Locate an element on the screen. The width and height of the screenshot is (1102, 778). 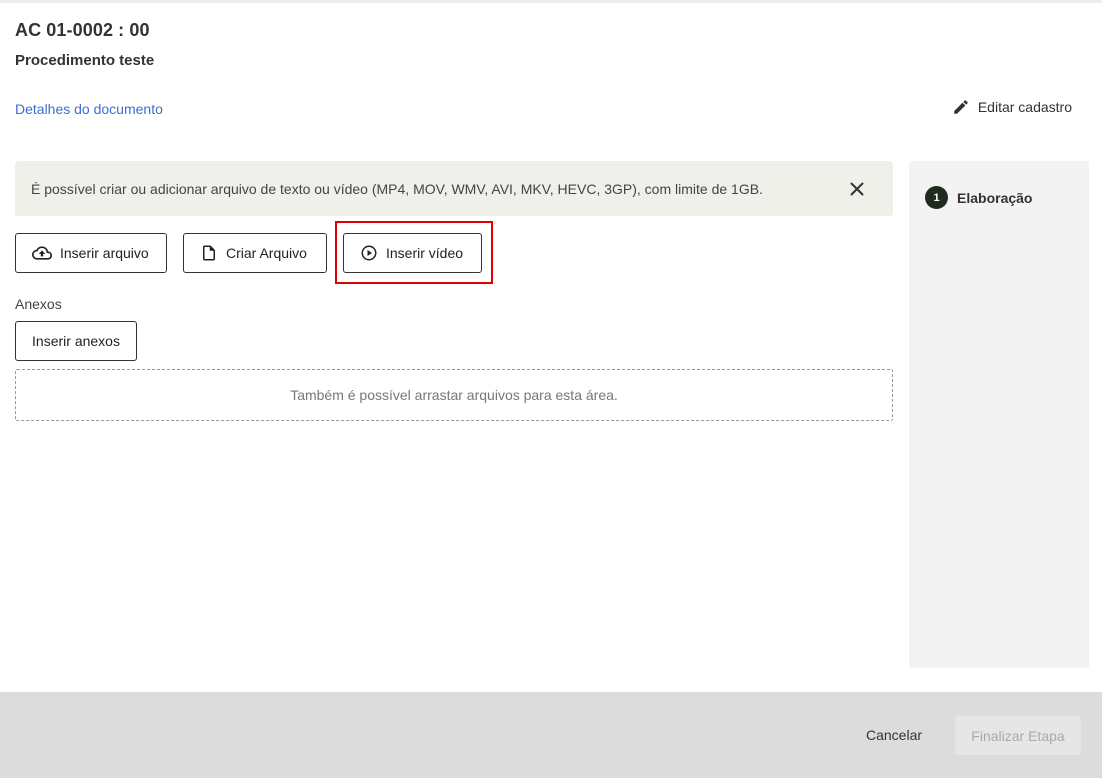
edit-registration-button: Editar cadastro is located at coordinates (1012, 107).